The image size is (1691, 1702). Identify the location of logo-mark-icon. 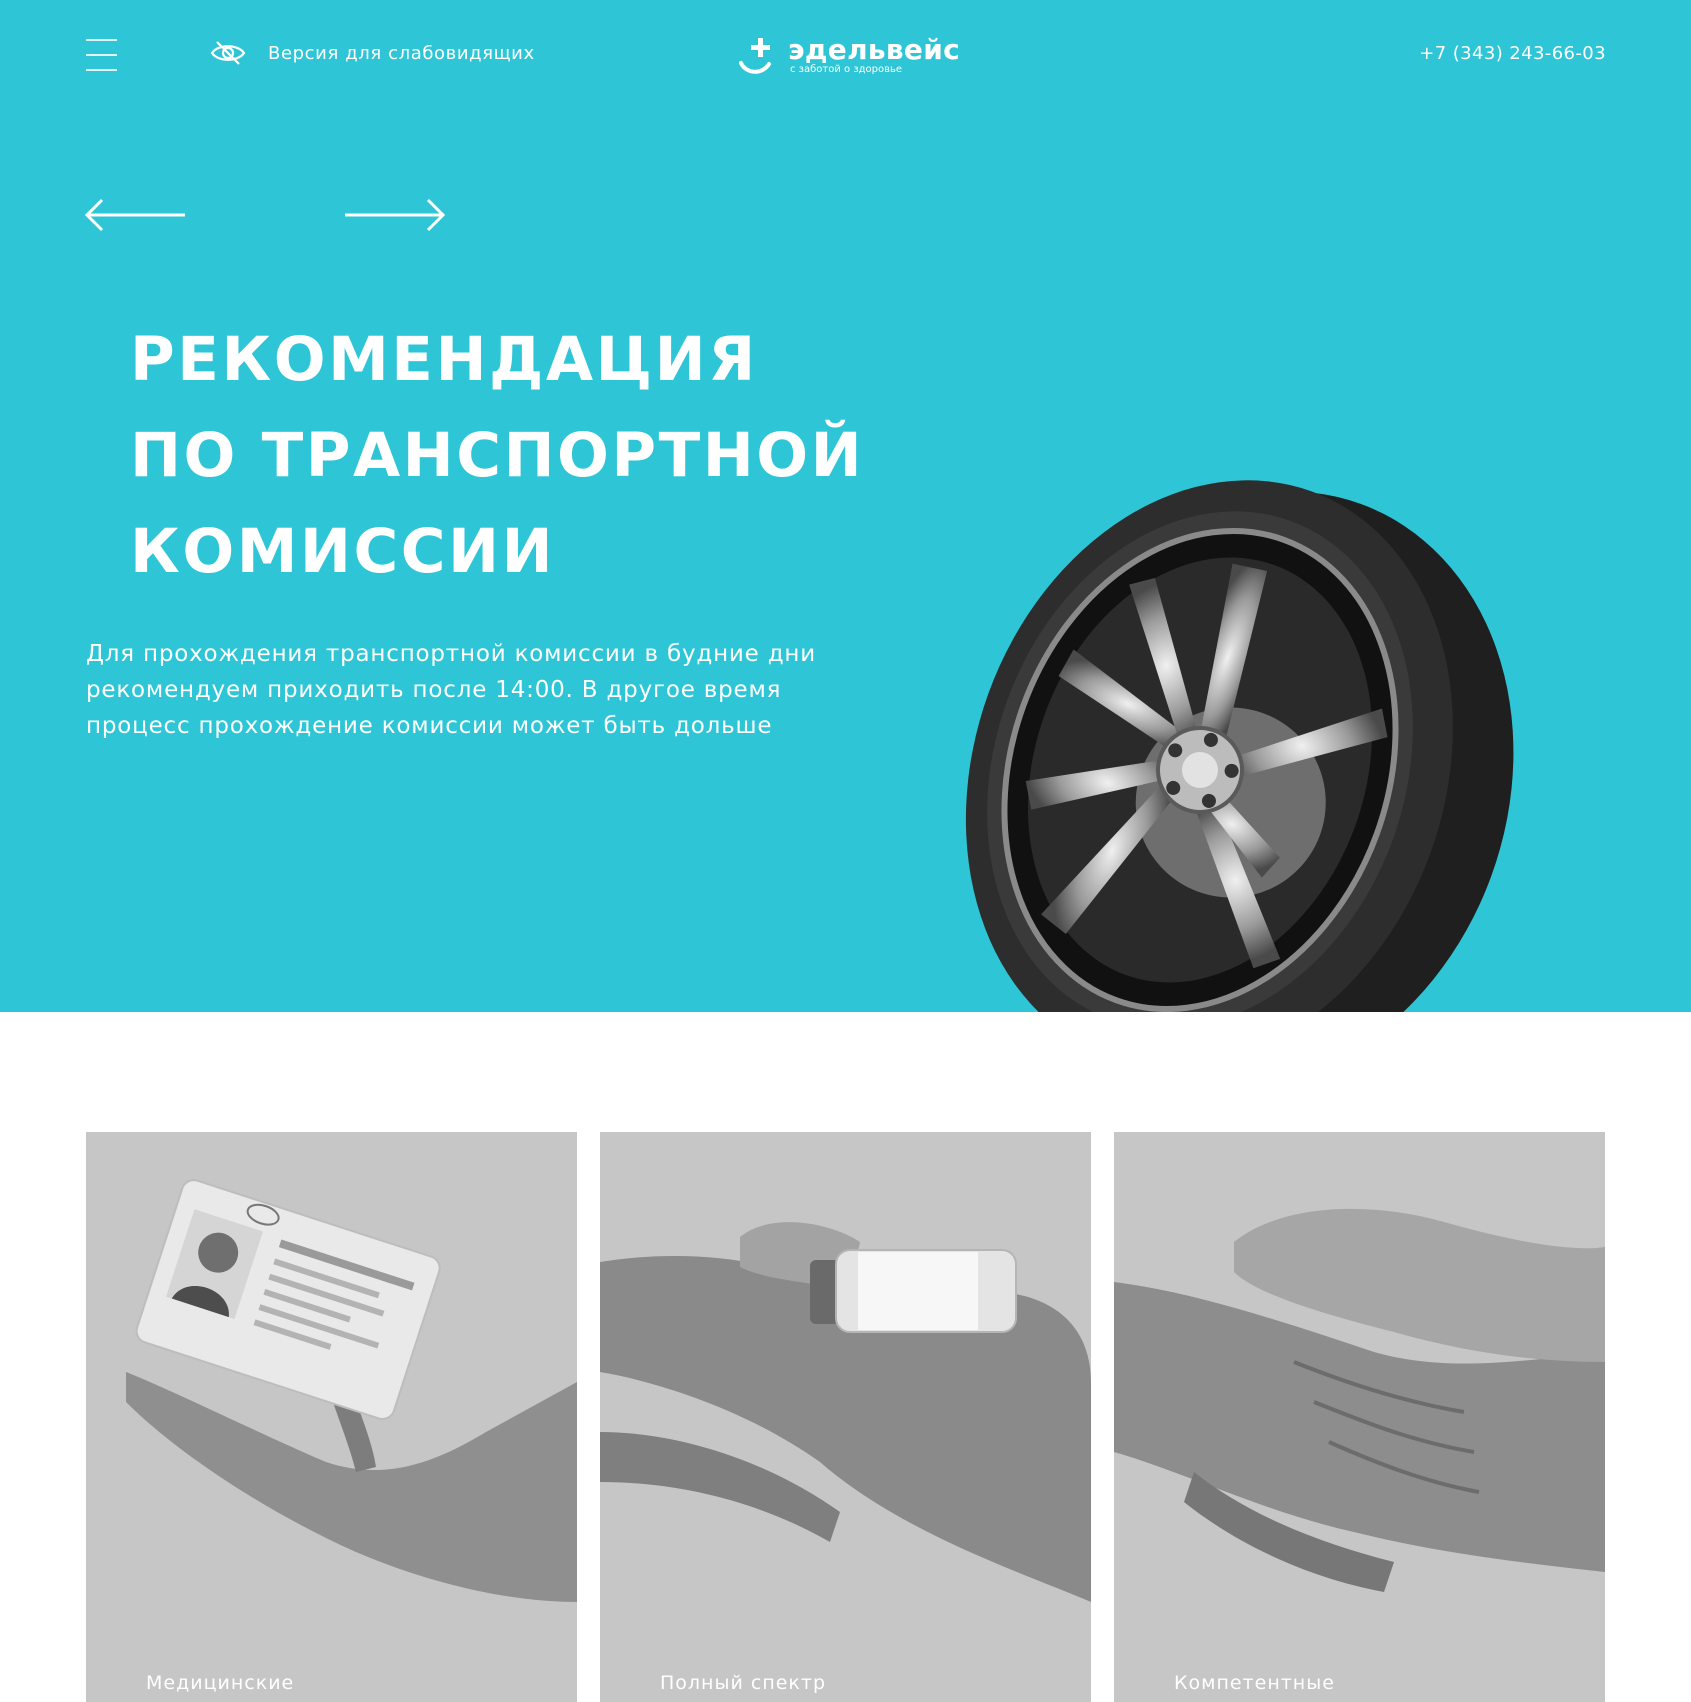
(755, 56).